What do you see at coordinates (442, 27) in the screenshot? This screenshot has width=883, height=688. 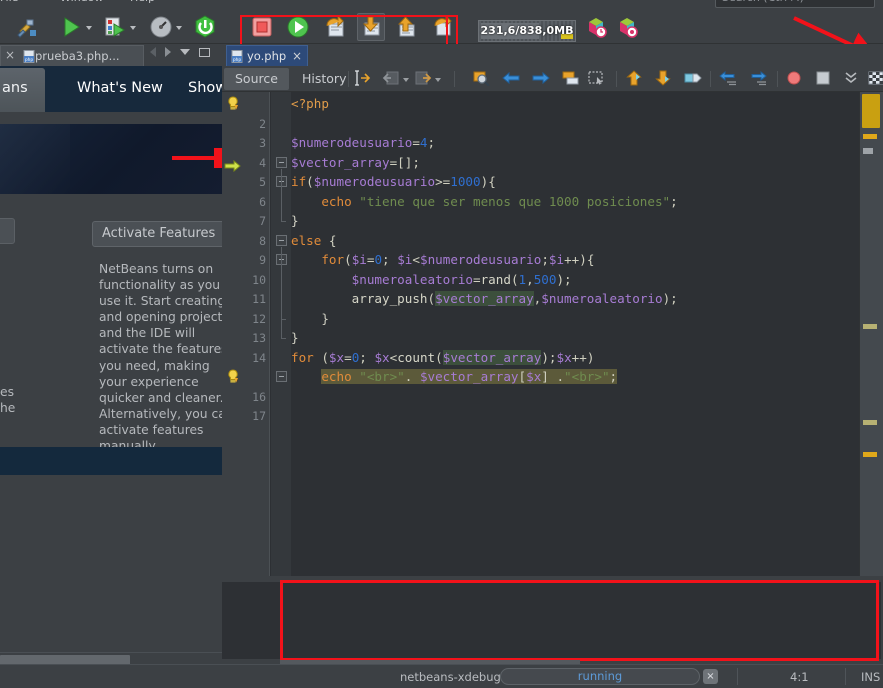 I see `run-to-cursor-button` at bounding box center [442, 27].